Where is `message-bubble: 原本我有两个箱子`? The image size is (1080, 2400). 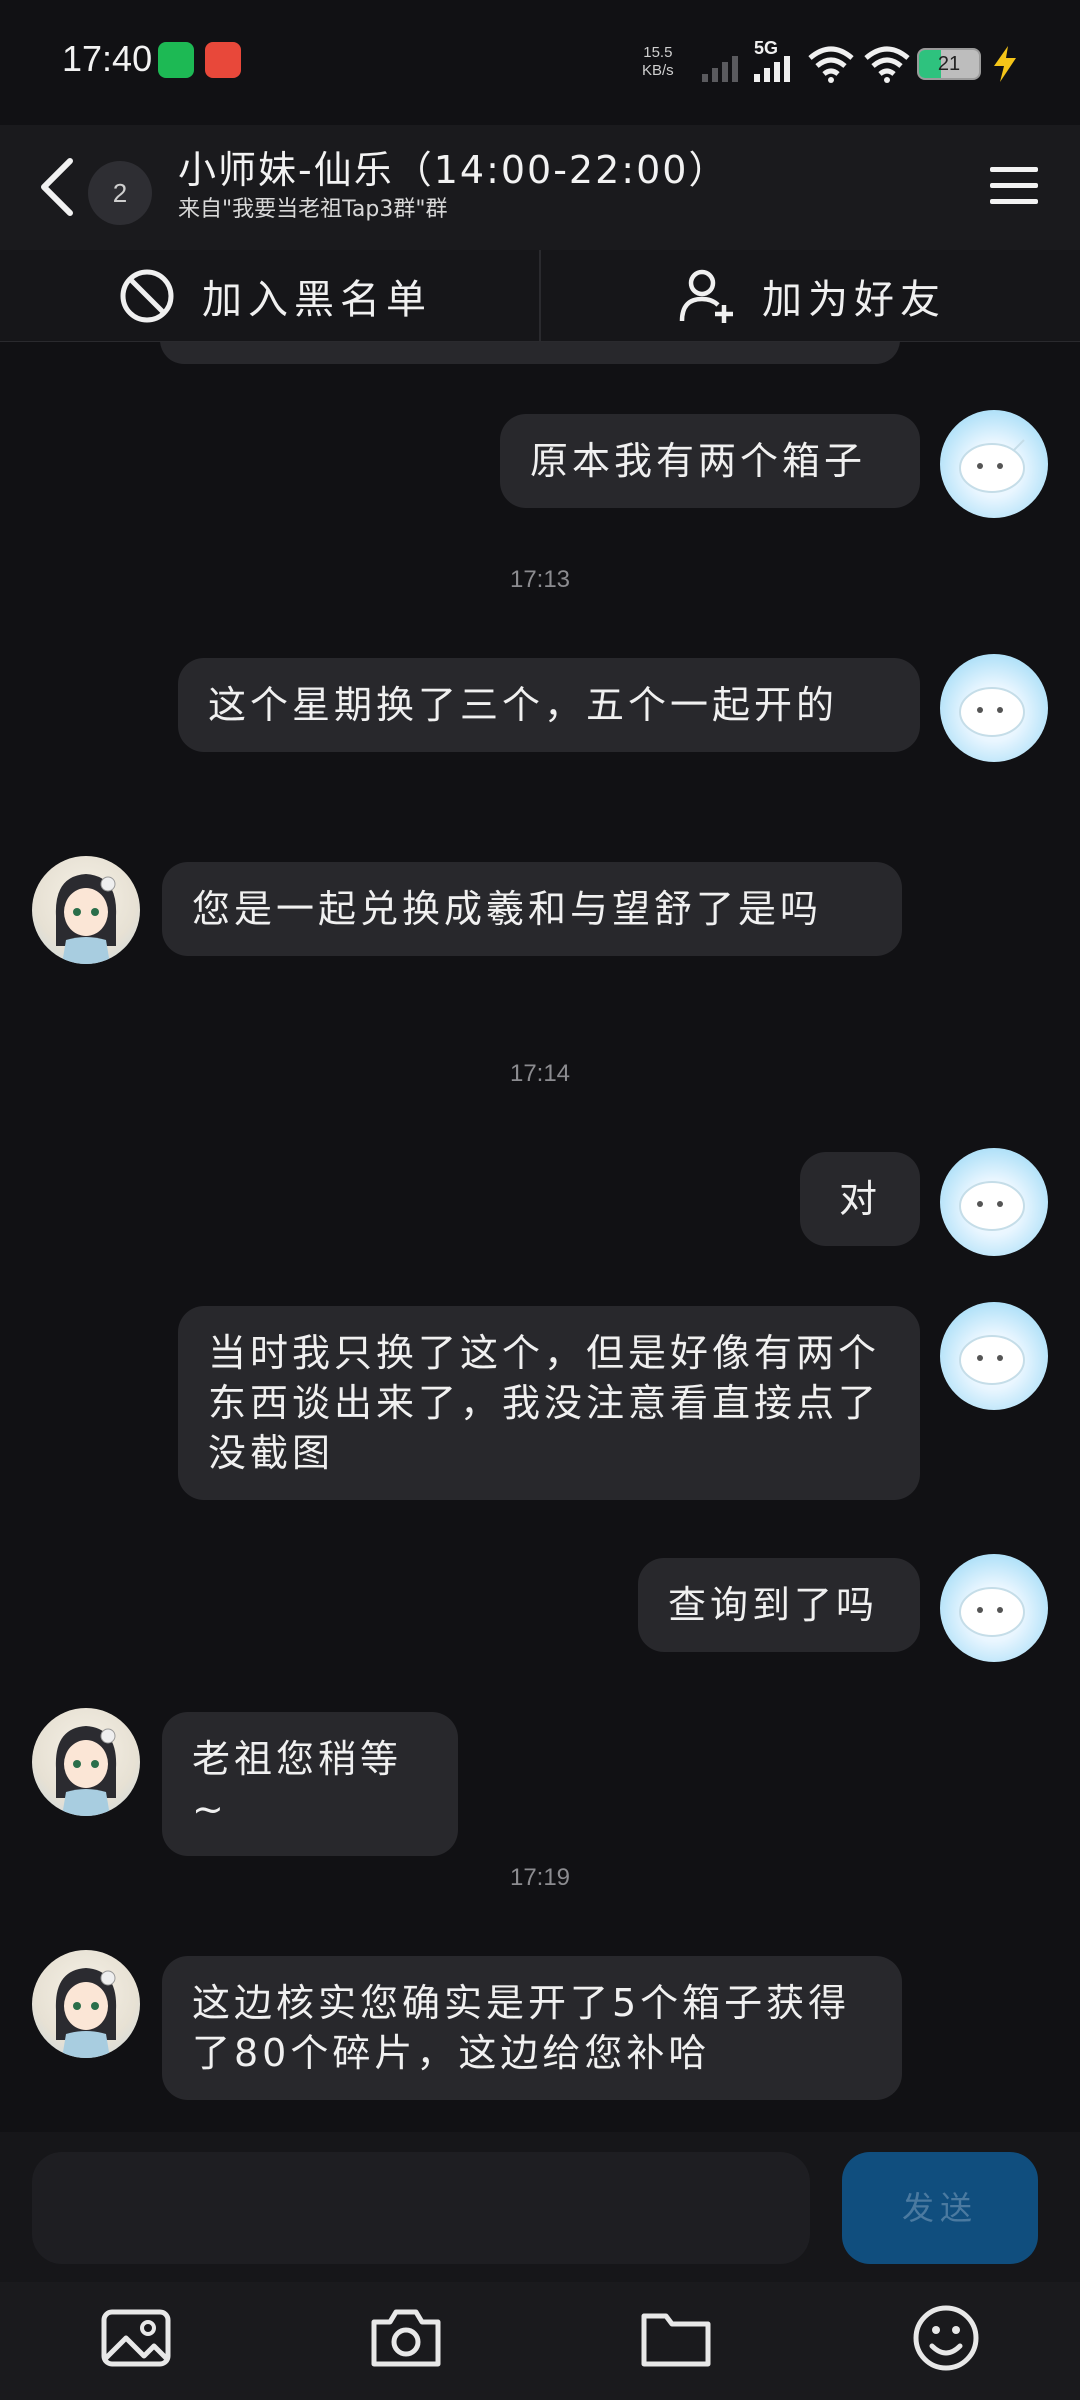
message-bubble: 原本我有两个箱子 is located at coordinates (710, 461).